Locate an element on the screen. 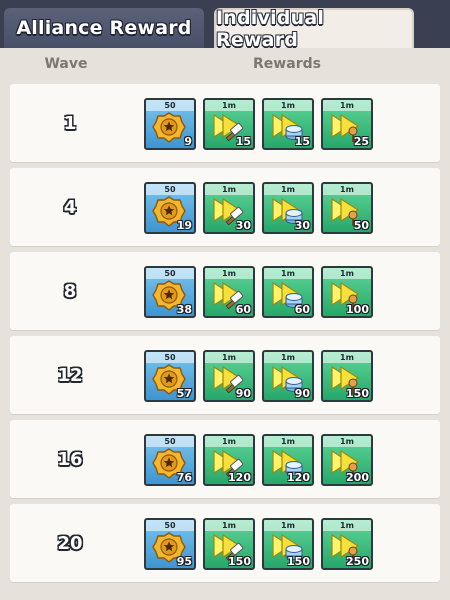 This screenshot has width=450, height=600. reward-item: 50 9 is located at coordinates (170, 124).